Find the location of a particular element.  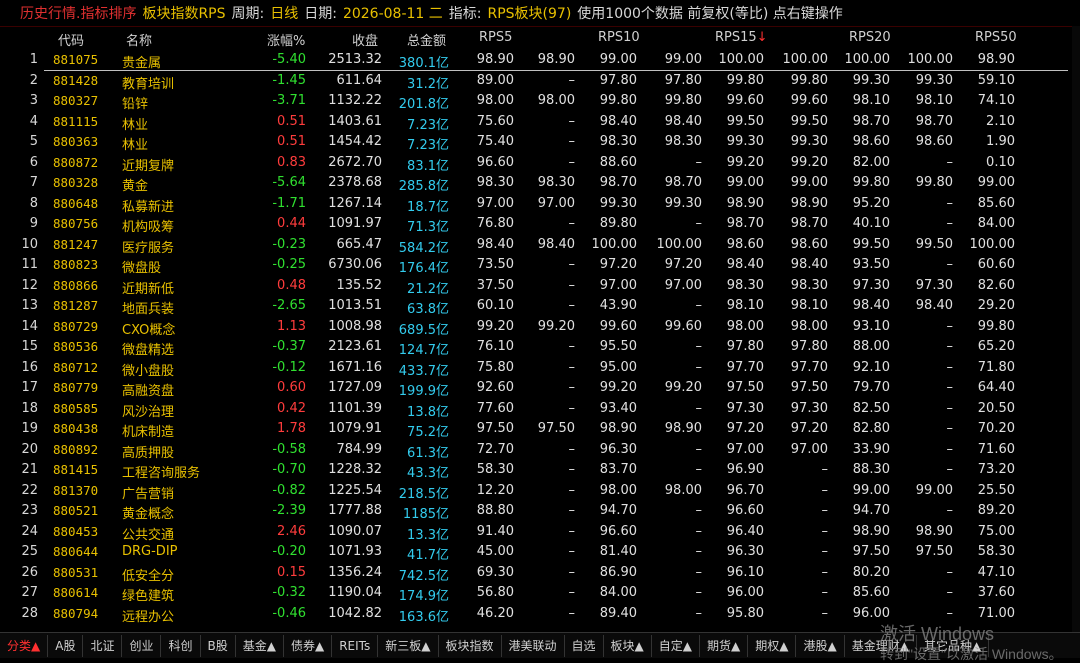

row-rps-value: 100.00 is located at coordinates (805, 59).